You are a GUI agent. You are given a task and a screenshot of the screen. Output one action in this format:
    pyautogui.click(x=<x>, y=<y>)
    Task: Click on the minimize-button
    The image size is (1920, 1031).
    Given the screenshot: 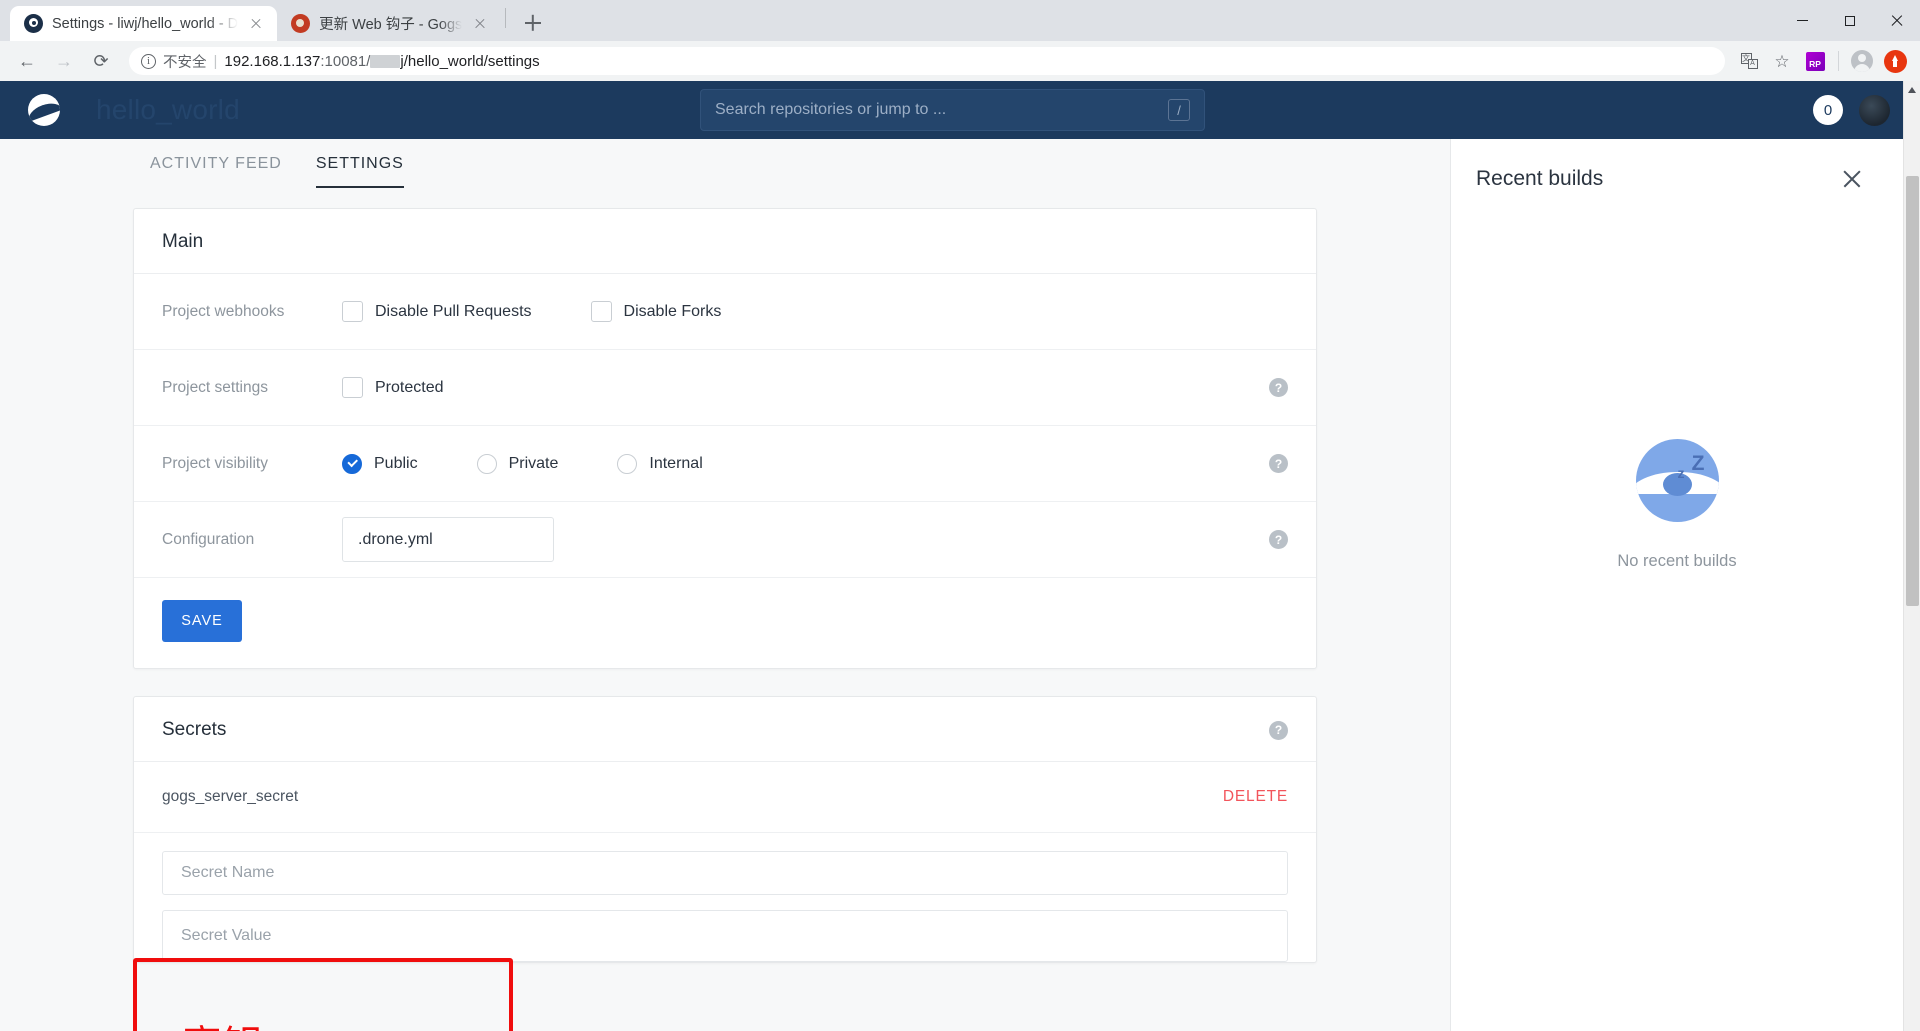 What is the action you would take?
    pyautogui.click(x=1802, y=20)
    